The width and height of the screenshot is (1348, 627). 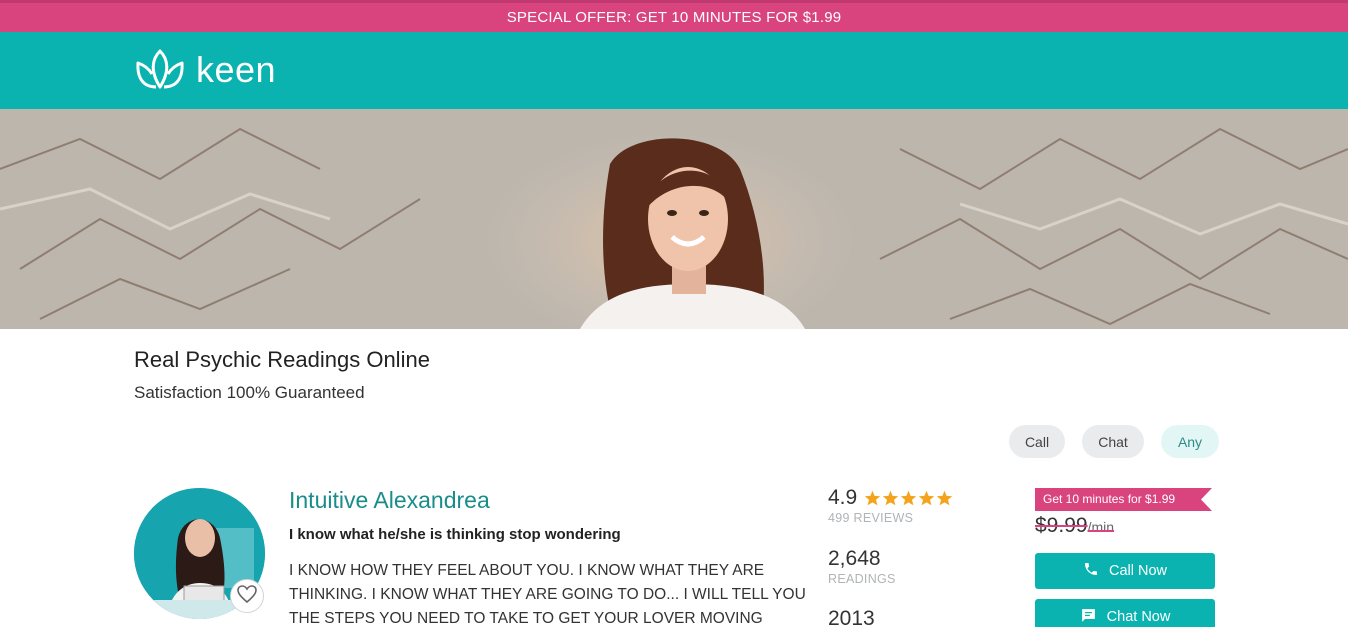 I want to click on offer-ribbon: Get 10 minutes for $1.99, so click(x=1123, y=499).